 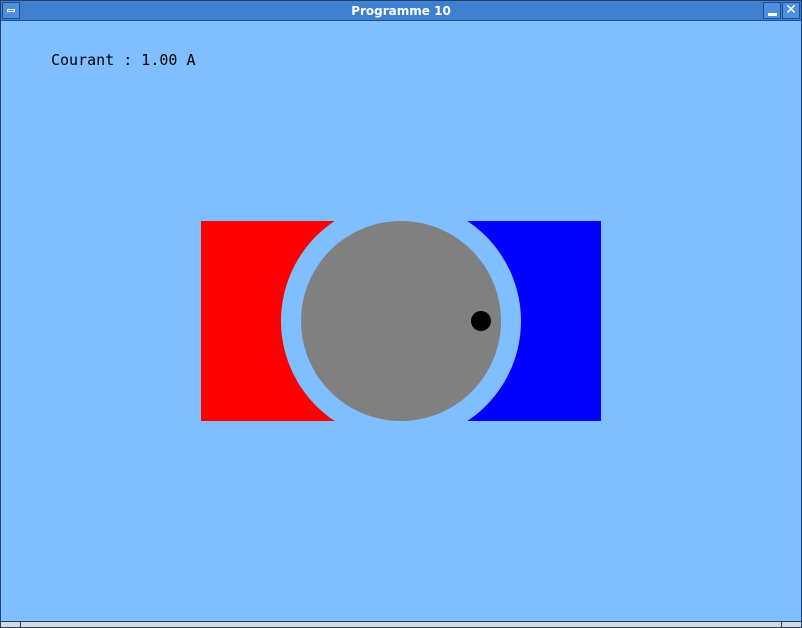 What do you see at coordinates (772, 14) in the screenshot?
I see `minimize-icon` at bounding box center [772, 14].